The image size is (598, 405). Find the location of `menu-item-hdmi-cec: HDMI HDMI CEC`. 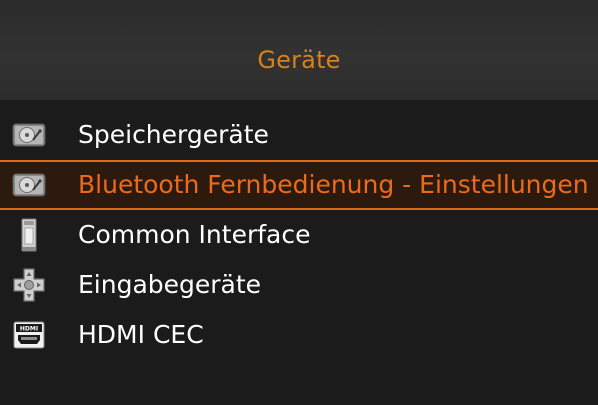

menu-item-hdmi-cec: HDMI HDMI CEC is located at coordinates (299, 335).